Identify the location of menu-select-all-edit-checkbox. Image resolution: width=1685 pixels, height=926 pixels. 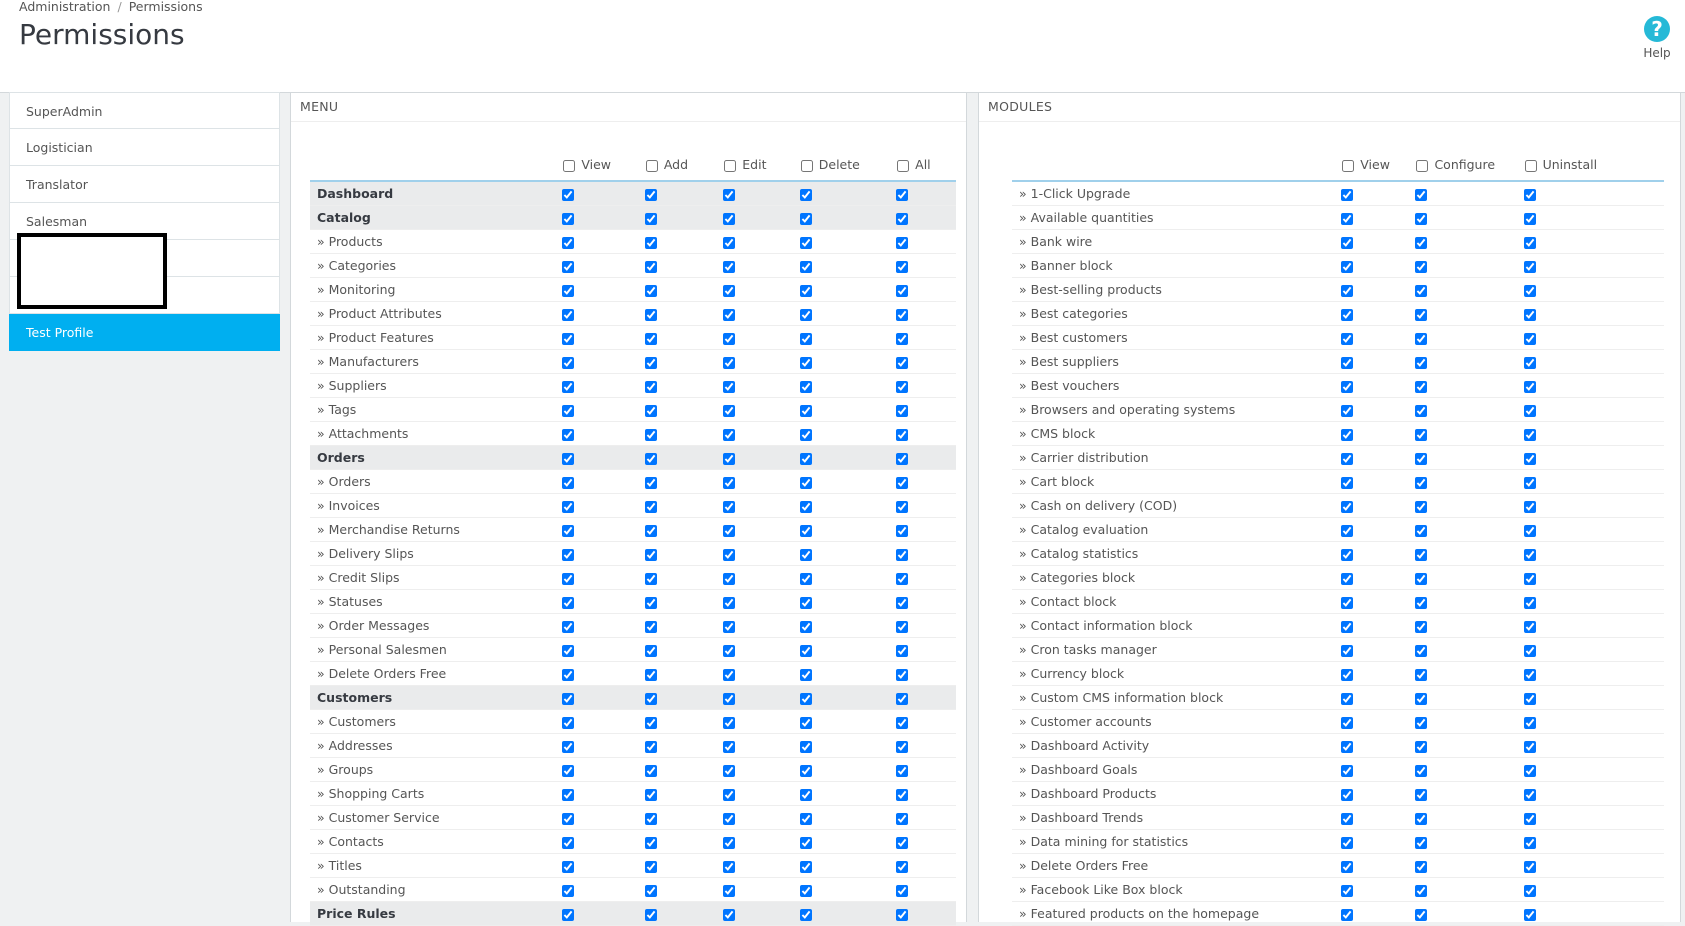
(730, 165).